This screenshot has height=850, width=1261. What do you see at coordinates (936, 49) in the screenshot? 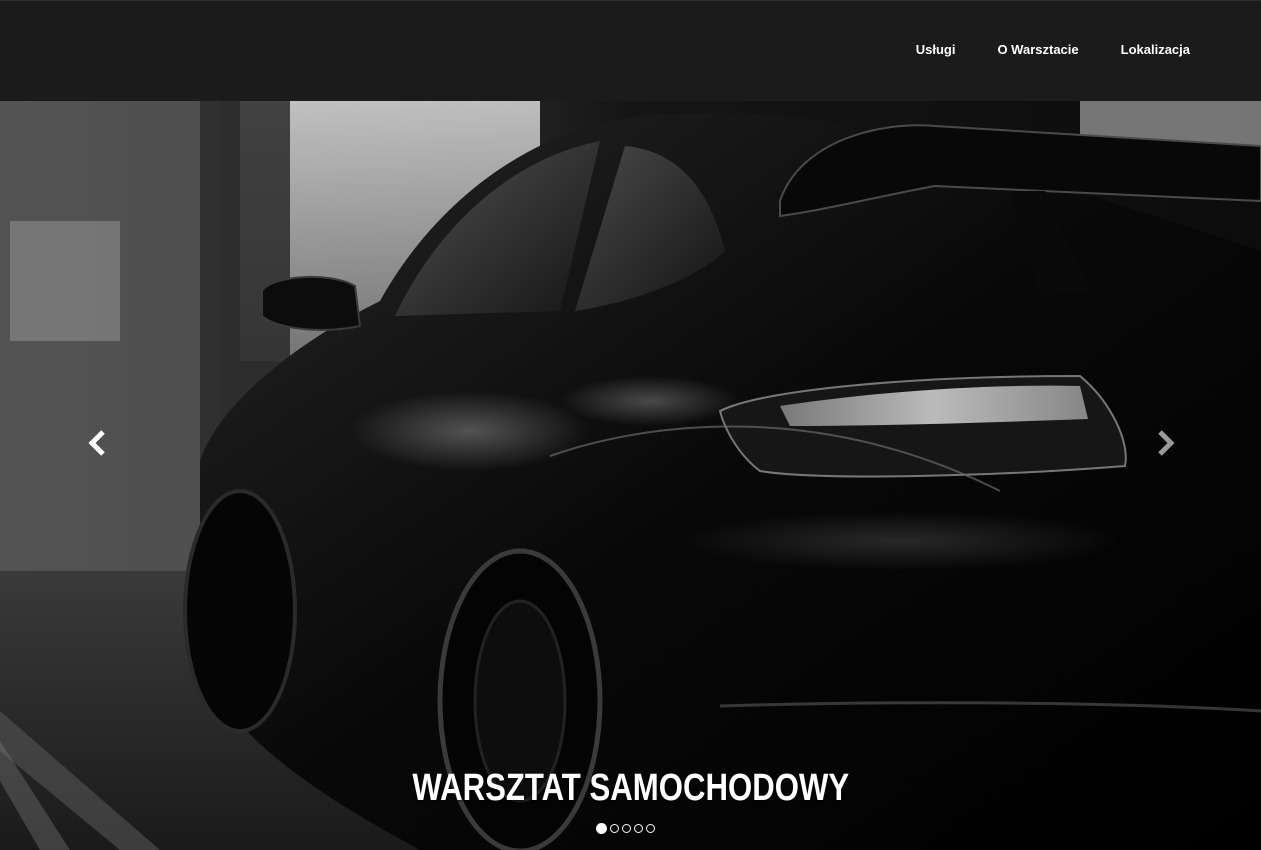
I see `nav-link-uslugi: Usługi` at bounding box center [936, 49].